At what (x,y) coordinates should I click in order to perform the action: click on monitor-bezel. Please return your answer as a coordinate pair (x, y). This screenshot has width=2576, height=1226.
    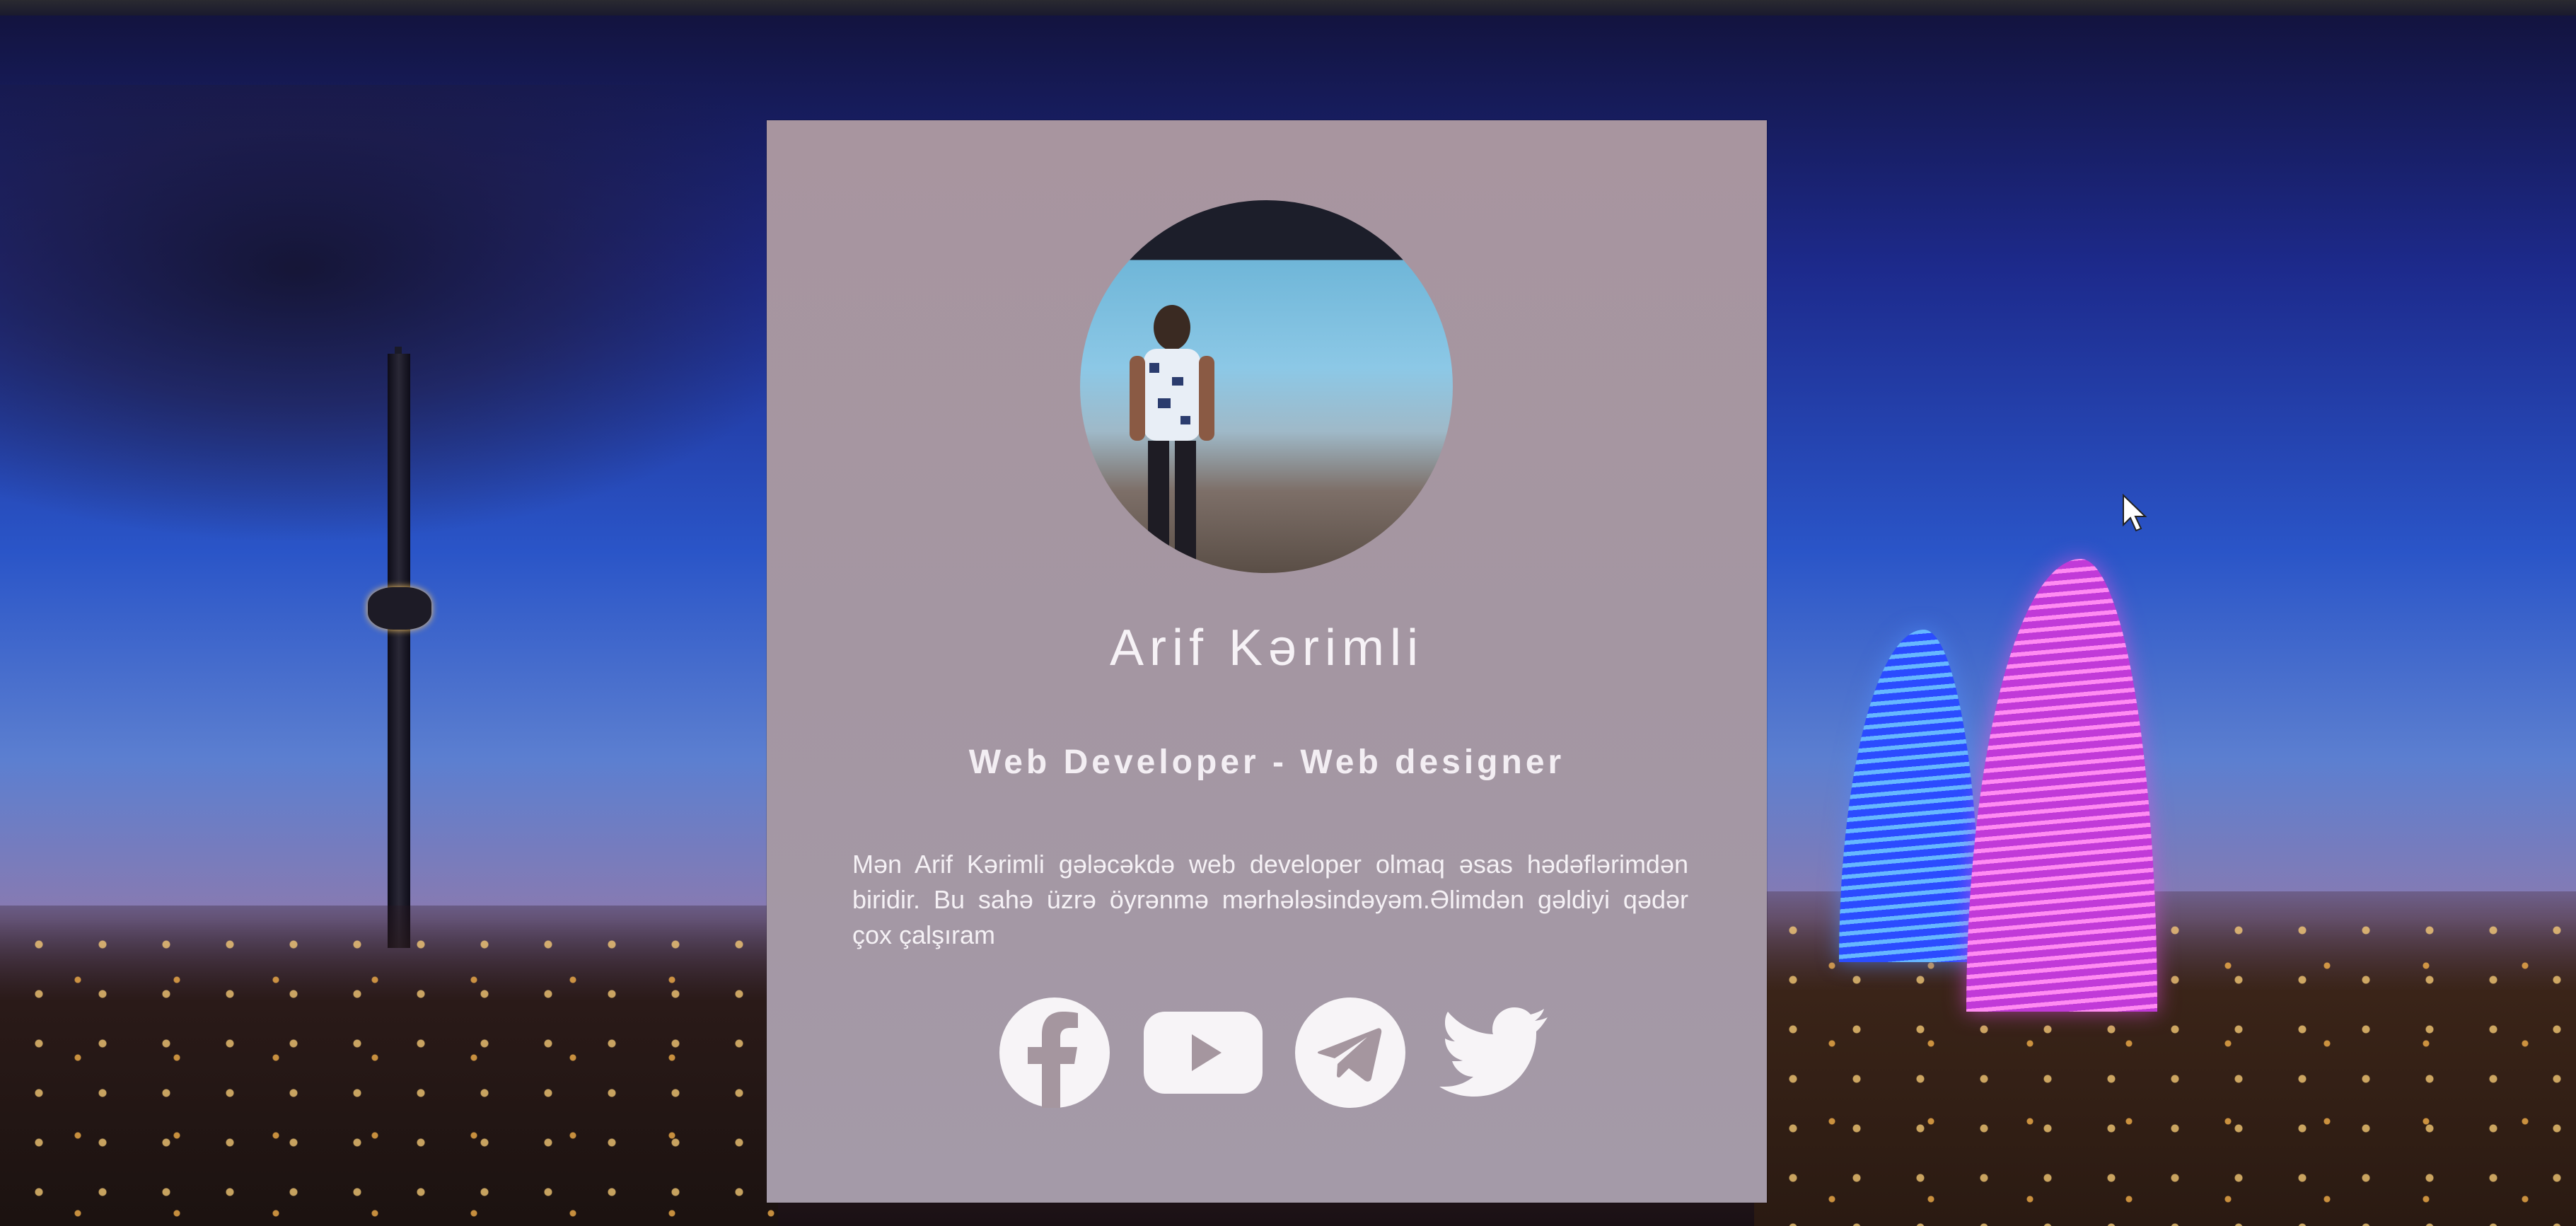
    Looking at the image, I should click on (1288, 8).